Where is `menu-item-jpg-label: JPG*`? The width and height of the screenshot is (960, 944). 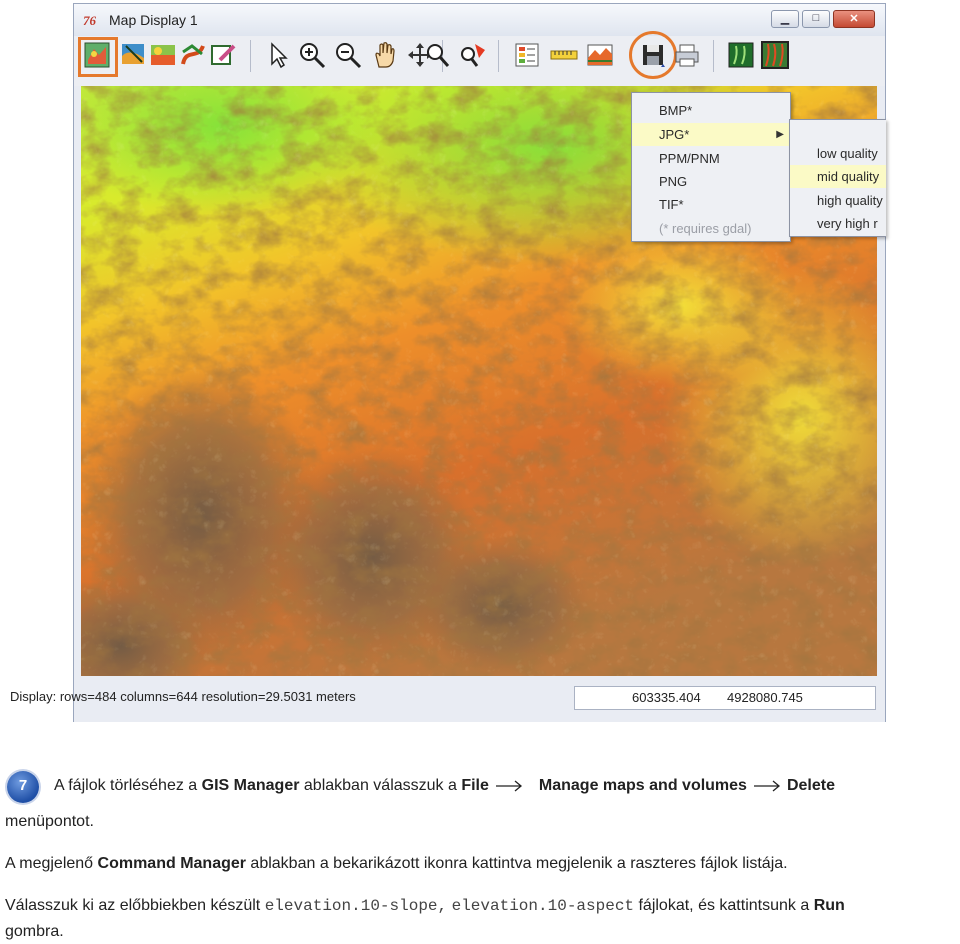
menu-item-jpg-label: JPG* is located at coordinates (674, 134).